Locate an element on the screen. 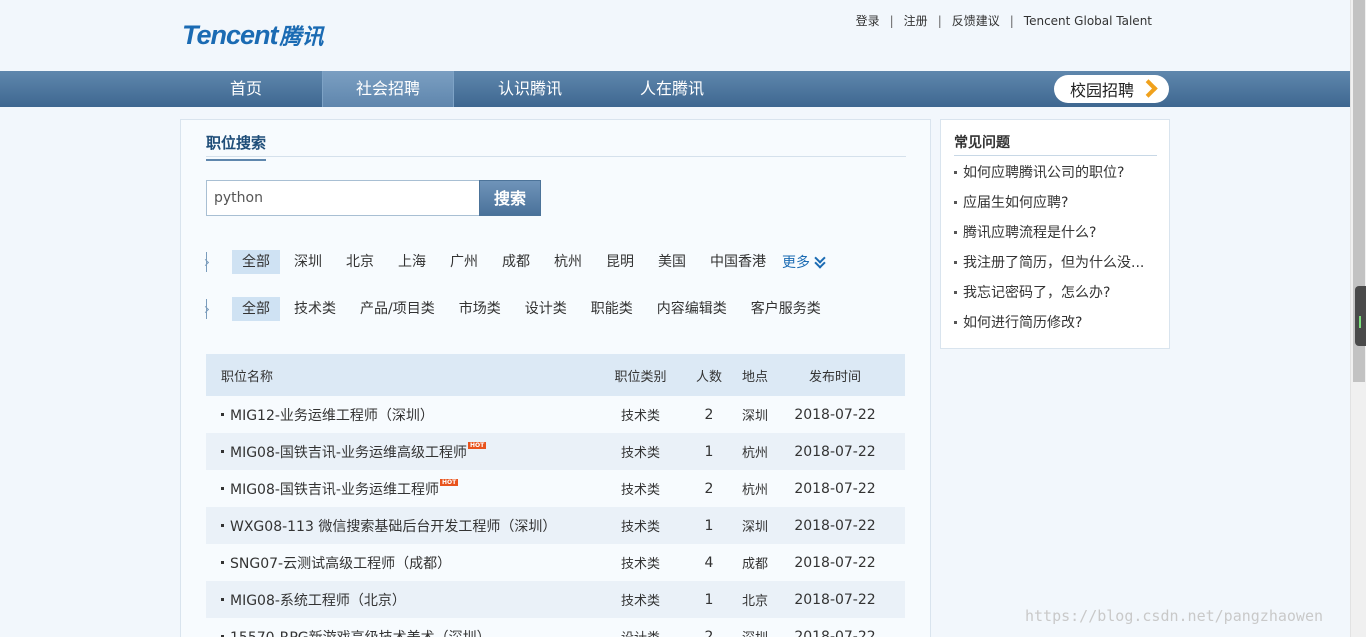  filter-category-design: 设计类 is located at coordinates (546, 309).